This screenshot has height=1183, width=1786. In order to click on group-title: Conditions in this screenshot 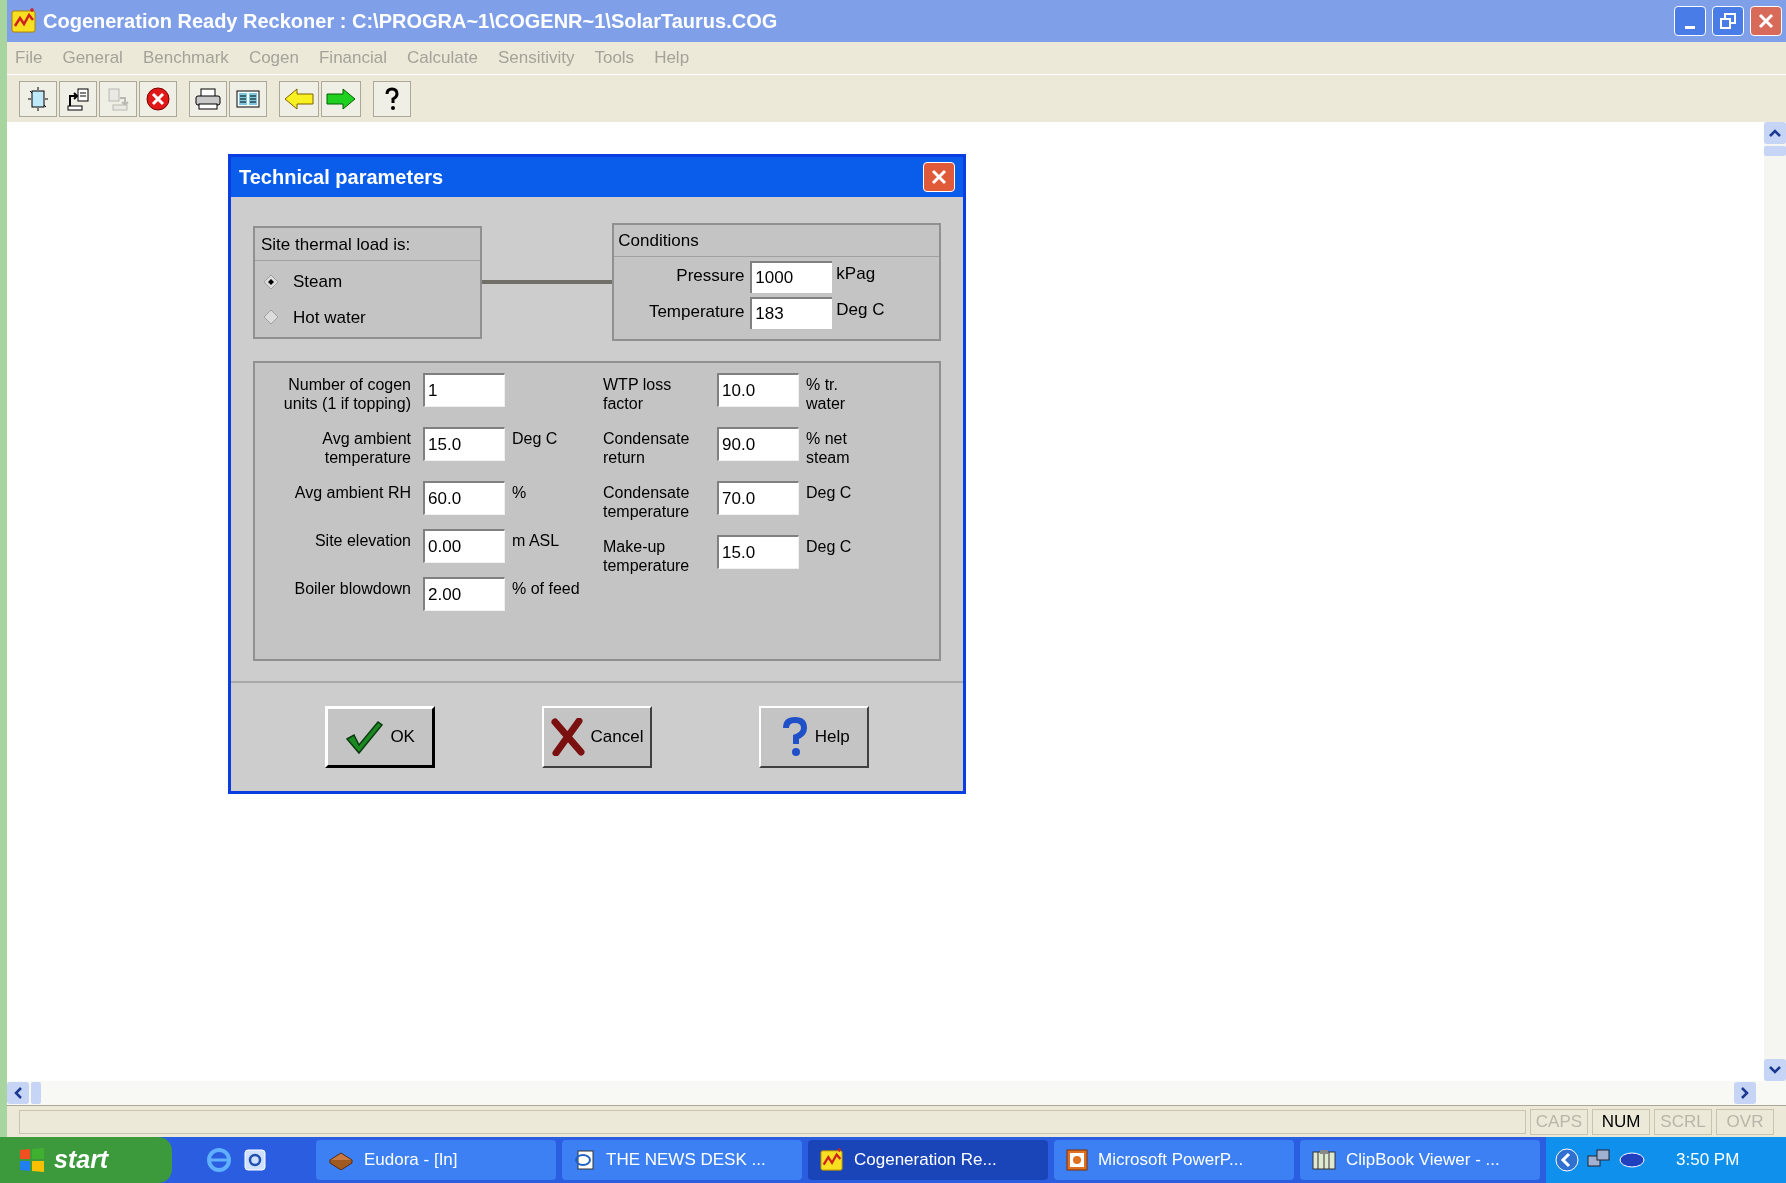, I will do `click(776, 241)`.